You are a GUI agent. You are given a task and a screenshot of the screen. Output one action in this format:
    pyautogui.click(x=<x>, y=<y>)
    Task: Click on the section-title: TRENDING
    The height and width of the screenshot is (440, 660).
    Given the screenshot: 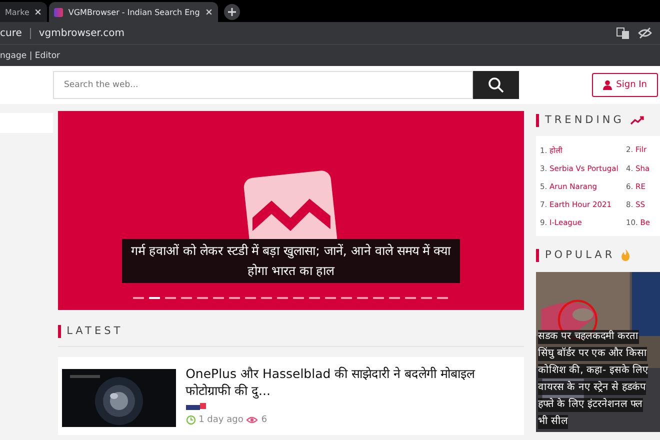 What is the action you would take?
    pyautogui.click(x=584, y=120)
    